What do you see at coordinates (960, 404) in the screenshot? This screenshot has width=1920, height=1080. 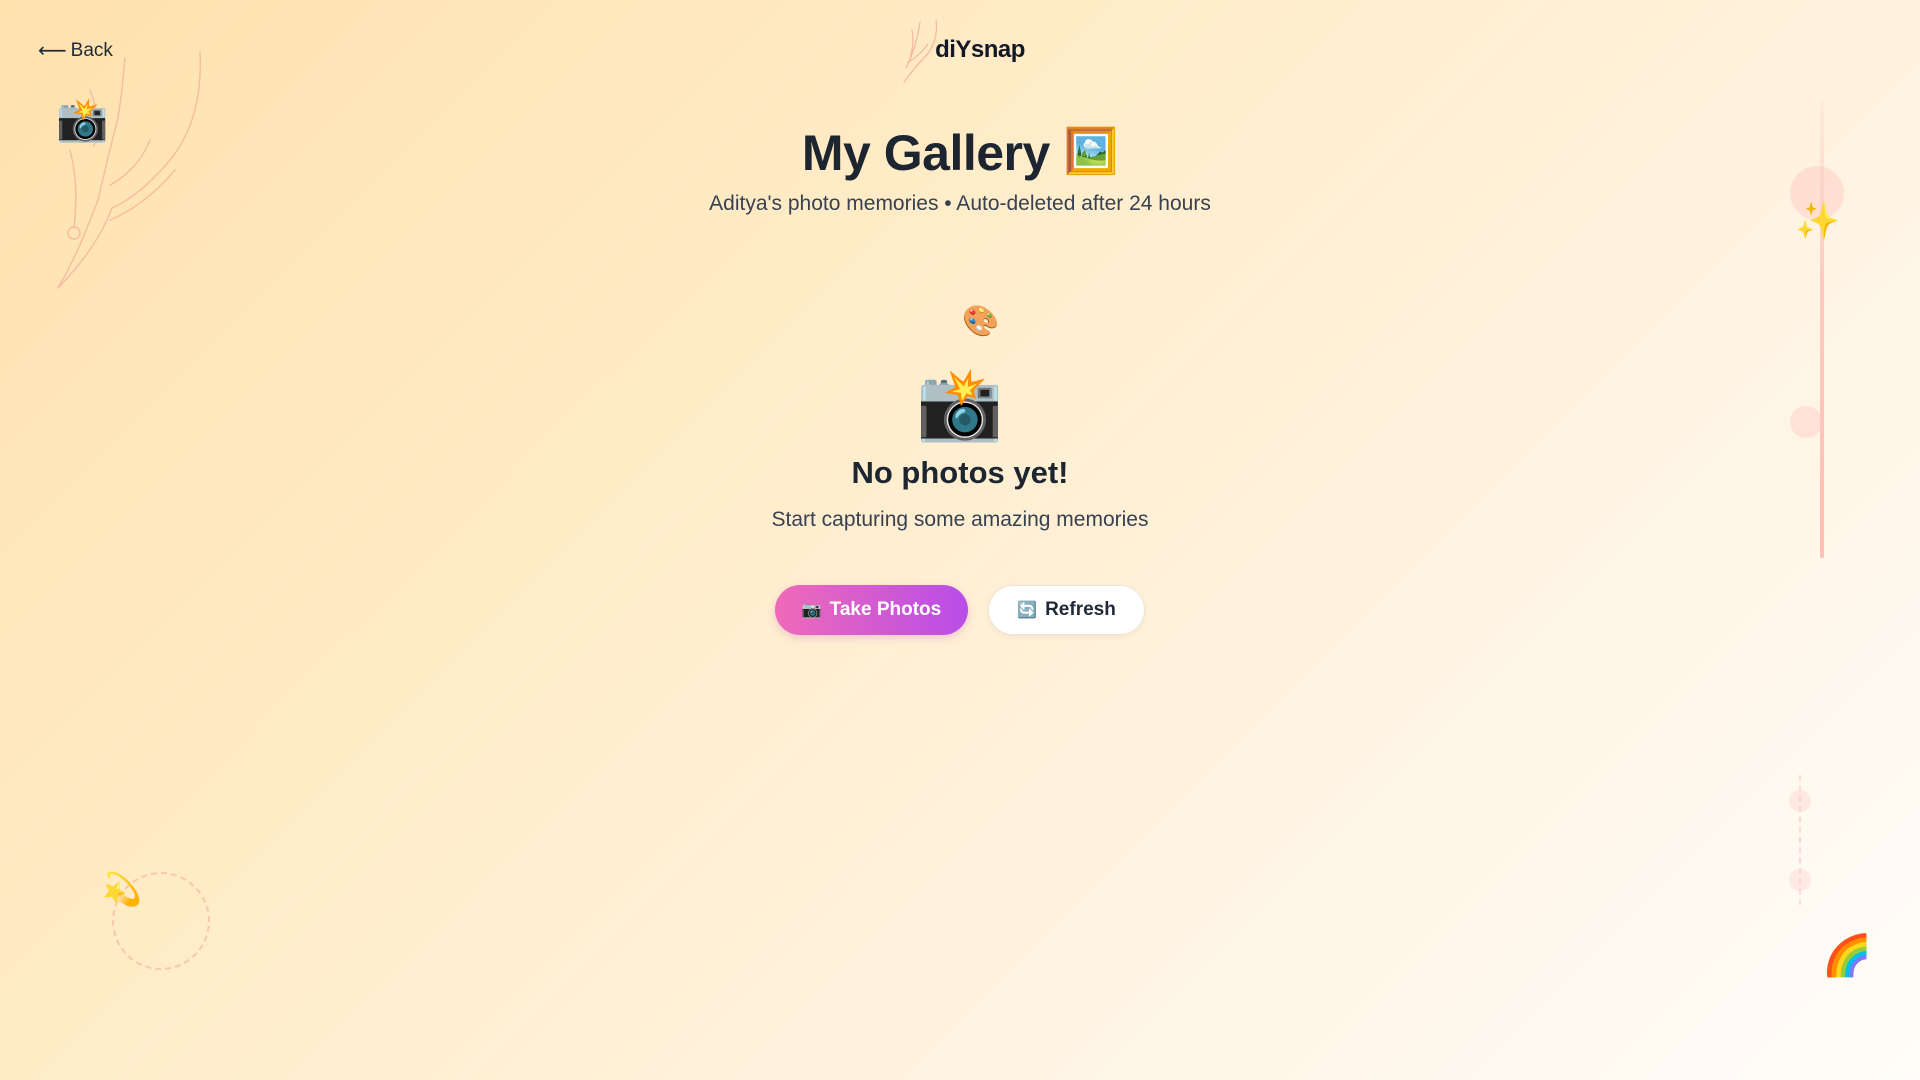 I see `camera-flash-icon: 📸` at bounding box center [960, 404].